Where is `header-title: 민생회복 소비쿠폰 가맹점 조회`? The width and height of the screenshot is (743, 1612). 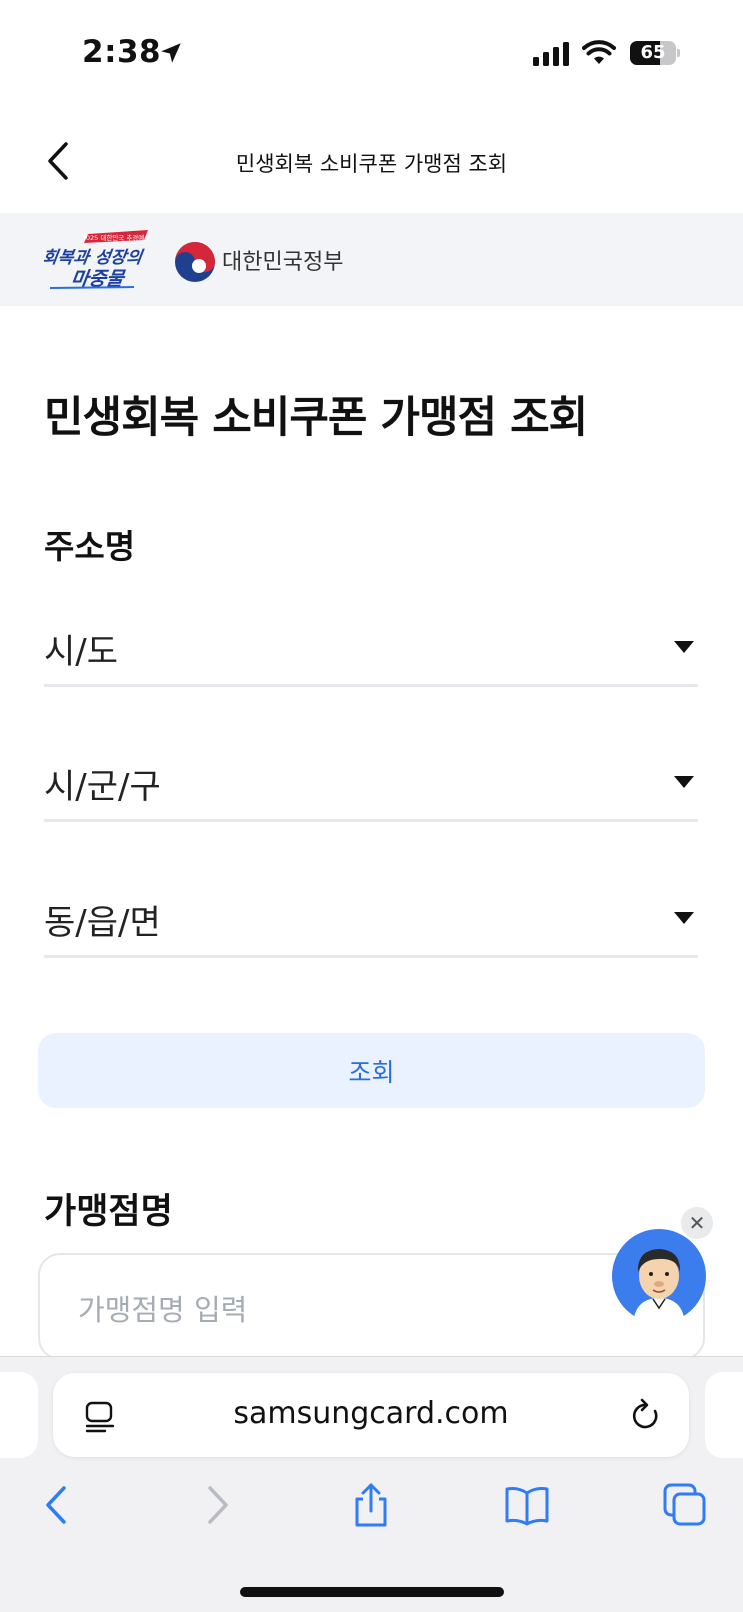 header-title: 민생회복 소비쿠폰 가맹점 조회 is located at coordinates (371, 164).